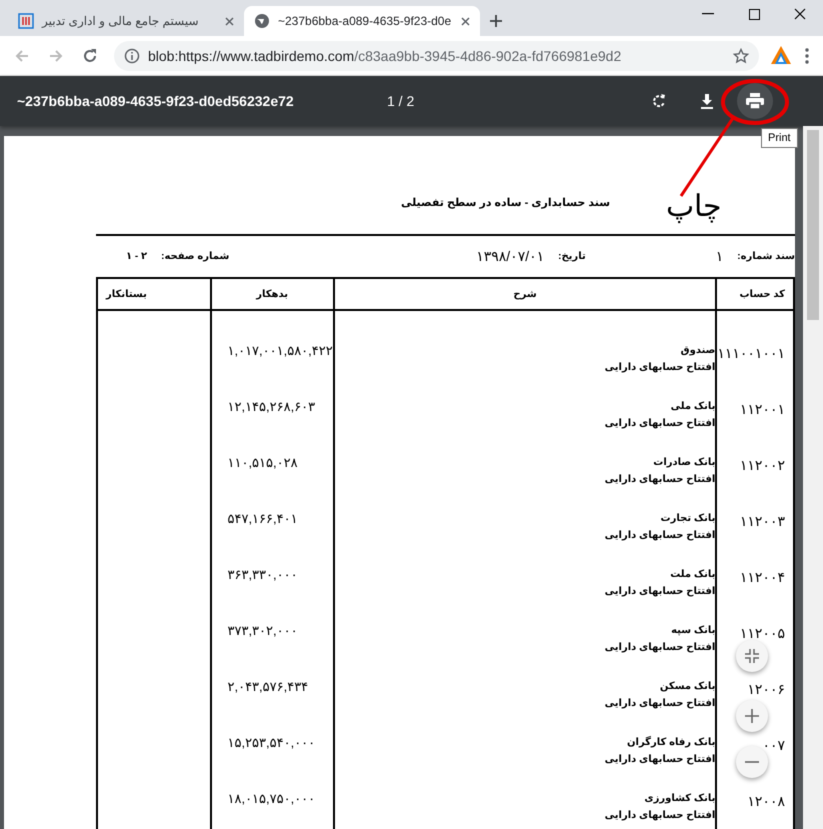 This screenshot has height=829, width=823. I want to click on debit-amount: ۱۸,۰۱۵,۷۵۰,۰۰۰, so click(272, 799).